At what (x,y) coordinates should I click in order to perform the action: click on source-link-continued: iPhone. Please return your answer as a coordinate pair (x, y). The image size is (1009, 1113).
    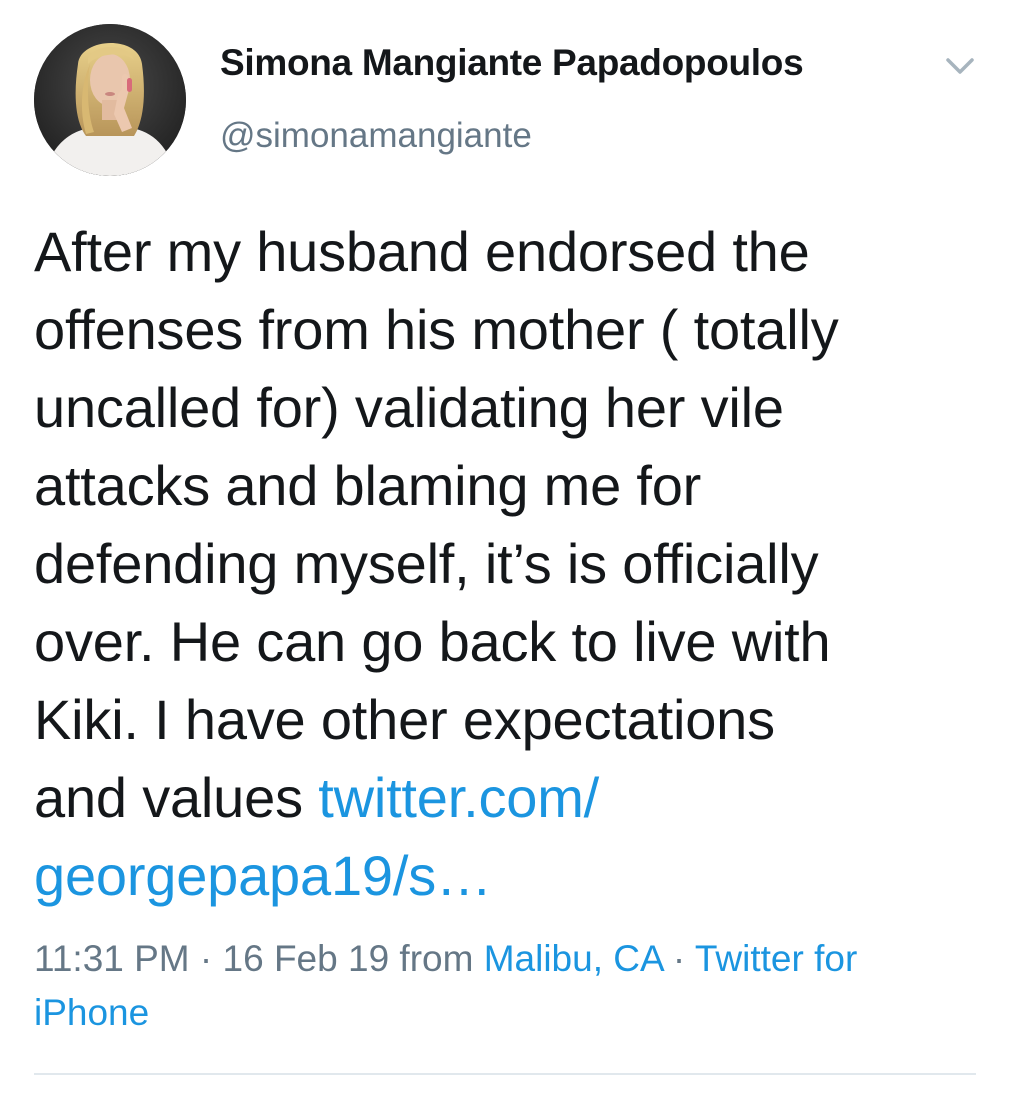
    Looking at the image, I should click on (91, 1012).